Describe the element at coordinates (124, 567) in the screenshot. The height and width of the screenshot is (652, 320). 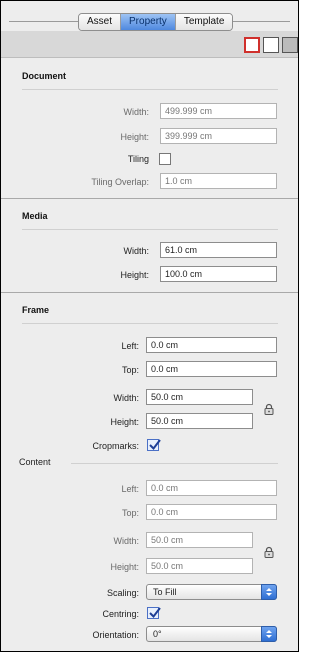
I see `content-height-label: Height:` at that location.